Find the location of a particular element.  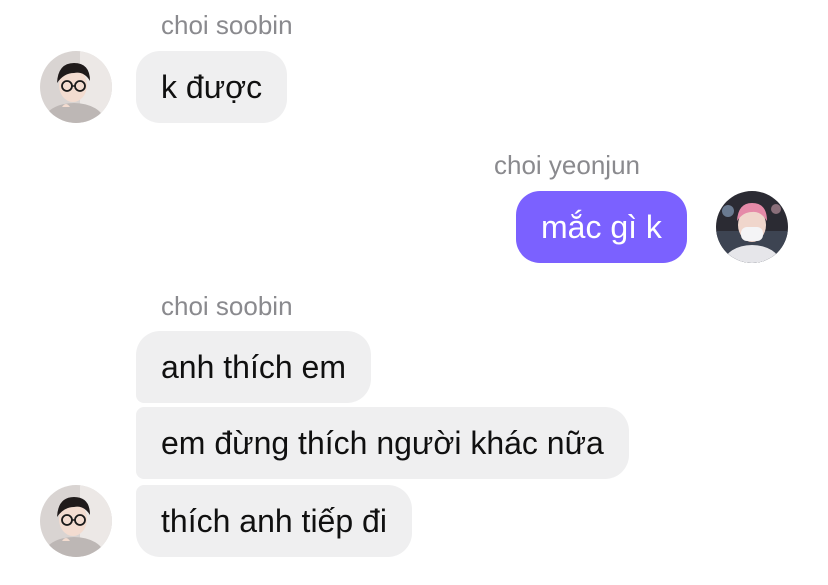

message-text: mắc gì k is located at coordinates (601, 227).